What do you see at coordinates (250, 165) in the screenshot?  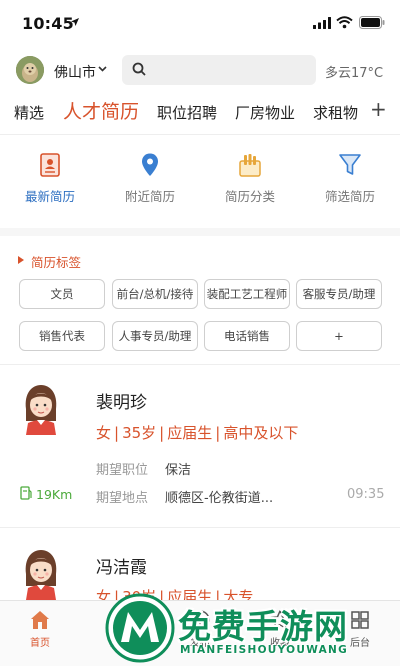 I see `category-icon` at bounding box center [250, 165].